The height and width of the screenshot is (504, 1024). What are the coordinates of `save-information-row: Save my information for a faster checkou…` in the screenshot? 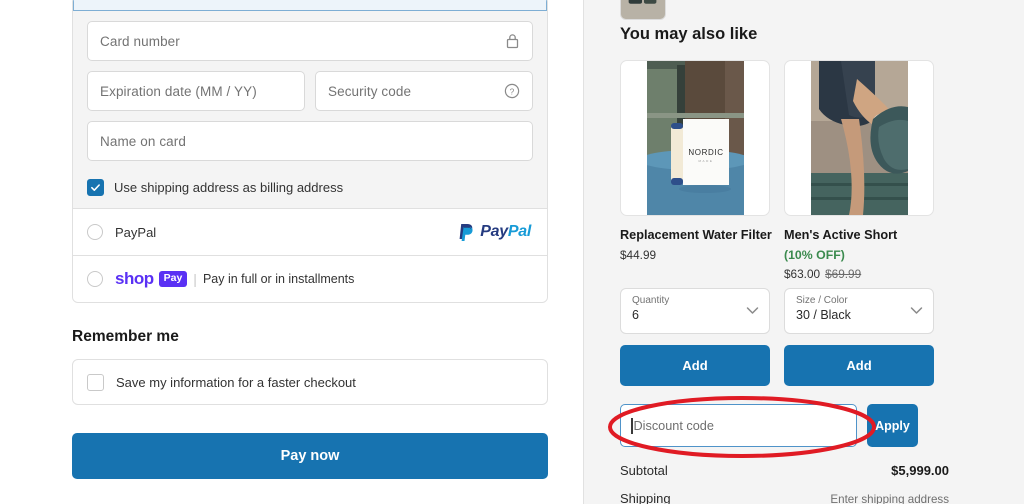 It's located at (310, 382).